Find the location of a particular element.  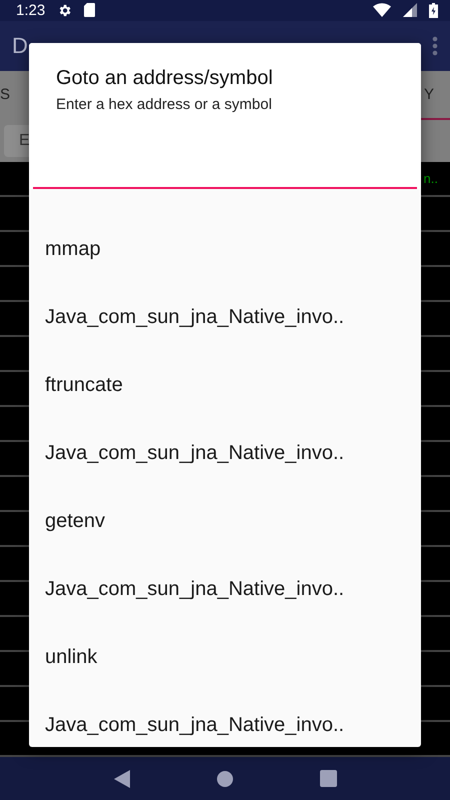

listing-cell: n.. is located at coordinates (431, 178).